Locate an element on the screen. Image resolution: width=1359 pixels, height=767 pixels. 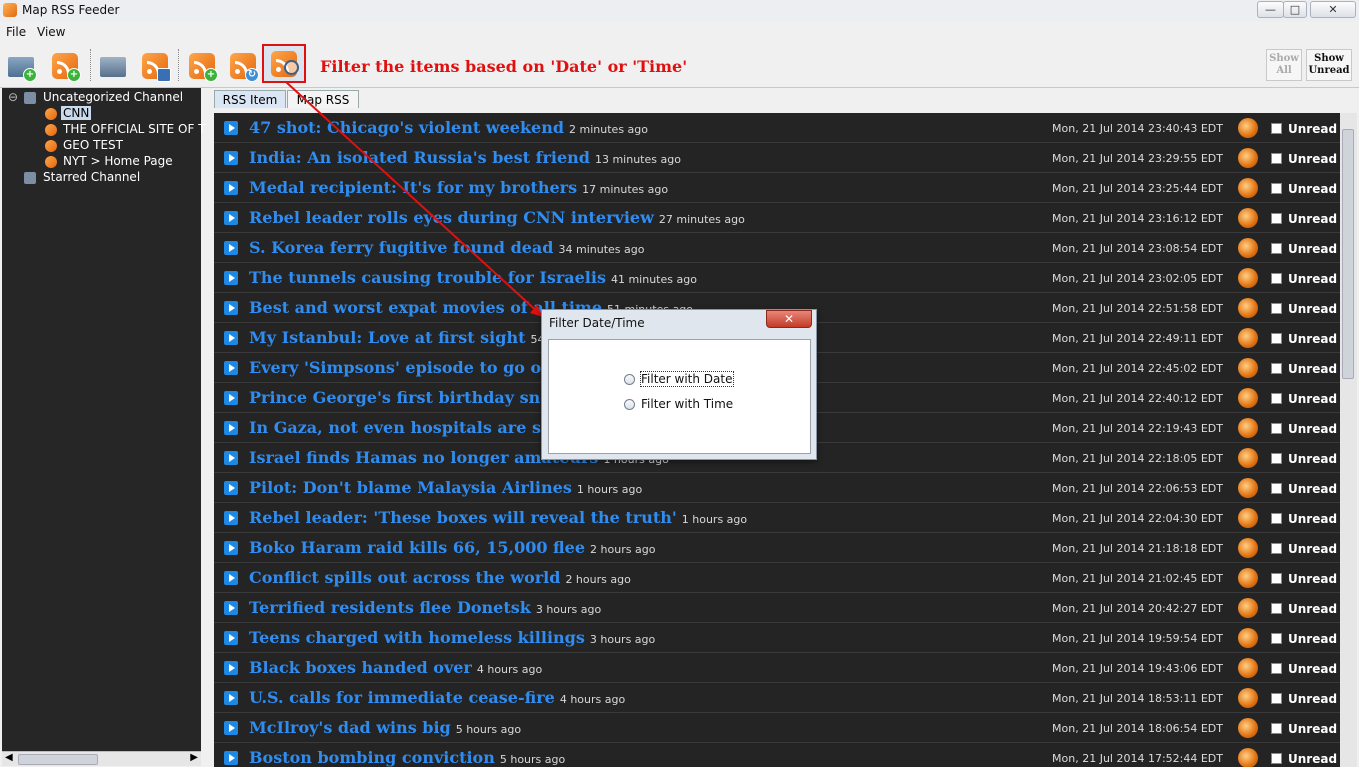
dialog-close-button: ✕ is located at coordinates (789, 319).